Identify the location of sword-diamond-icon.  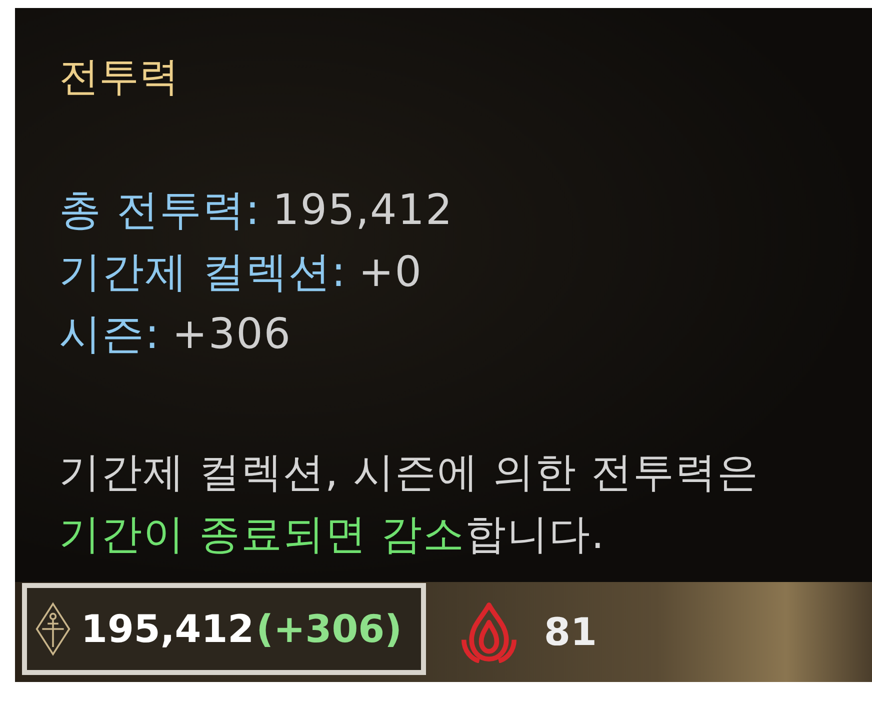
(53, 629).